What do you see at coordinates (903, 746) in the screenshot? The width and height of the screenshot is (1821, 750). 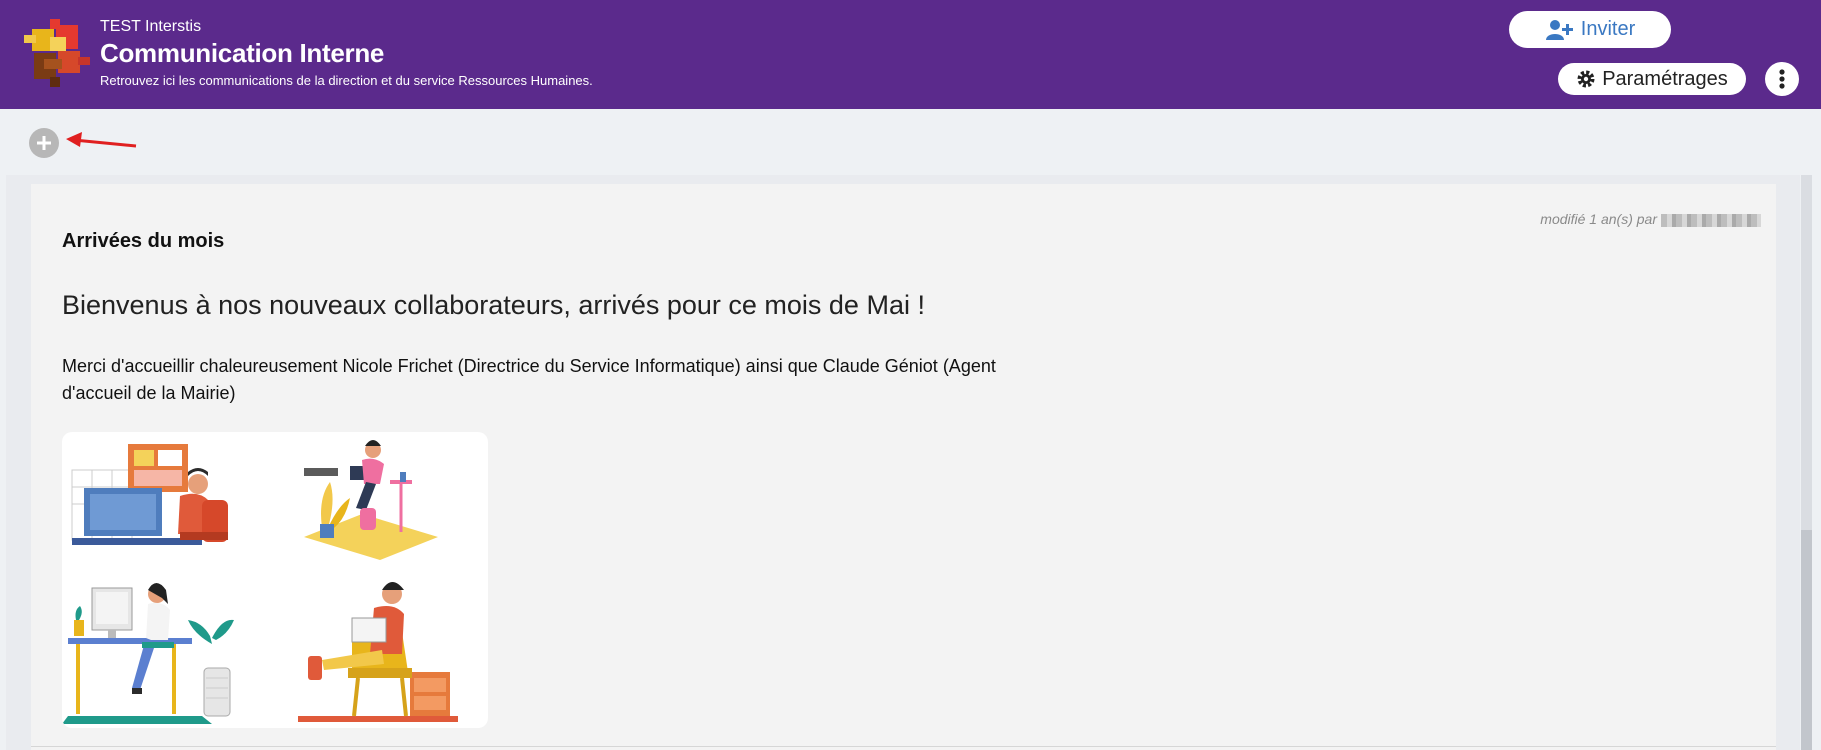 I see `post-card-divider` at bounding box center [903, 746].